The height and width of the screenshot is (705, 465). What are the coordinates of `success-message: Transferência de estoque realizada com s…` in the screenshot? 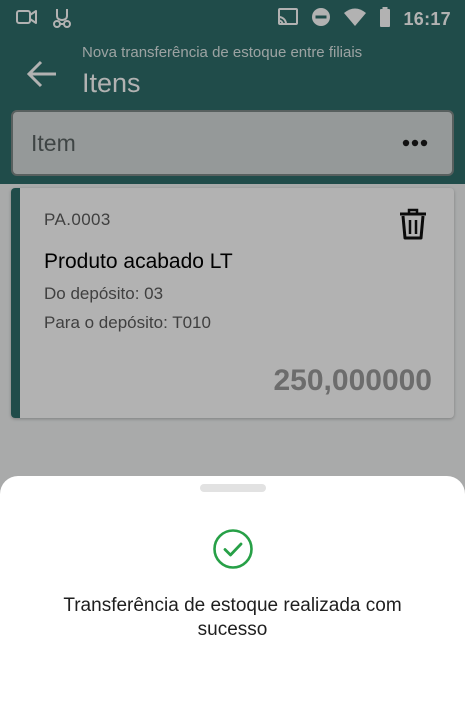 It's located at (232, 617).